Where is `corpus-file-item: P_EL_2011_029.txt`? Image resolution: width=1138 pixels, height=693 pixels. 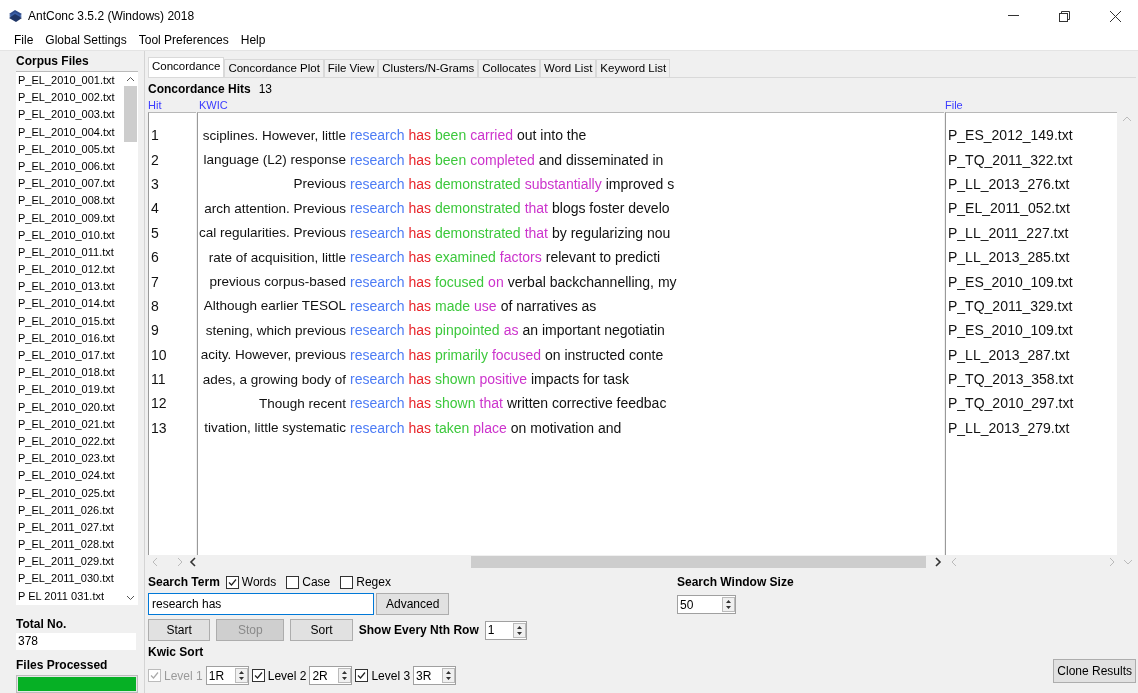 corpus-file-item: P_EL_2011_029.txt is located at coordinates (70, 562).